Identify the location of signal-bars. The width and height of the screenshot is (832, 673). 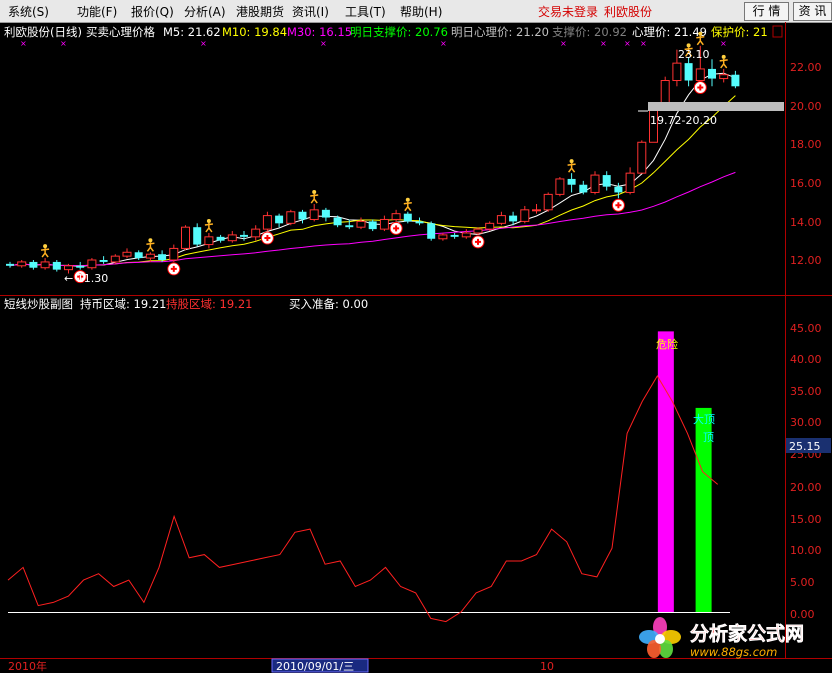
(684, 471).